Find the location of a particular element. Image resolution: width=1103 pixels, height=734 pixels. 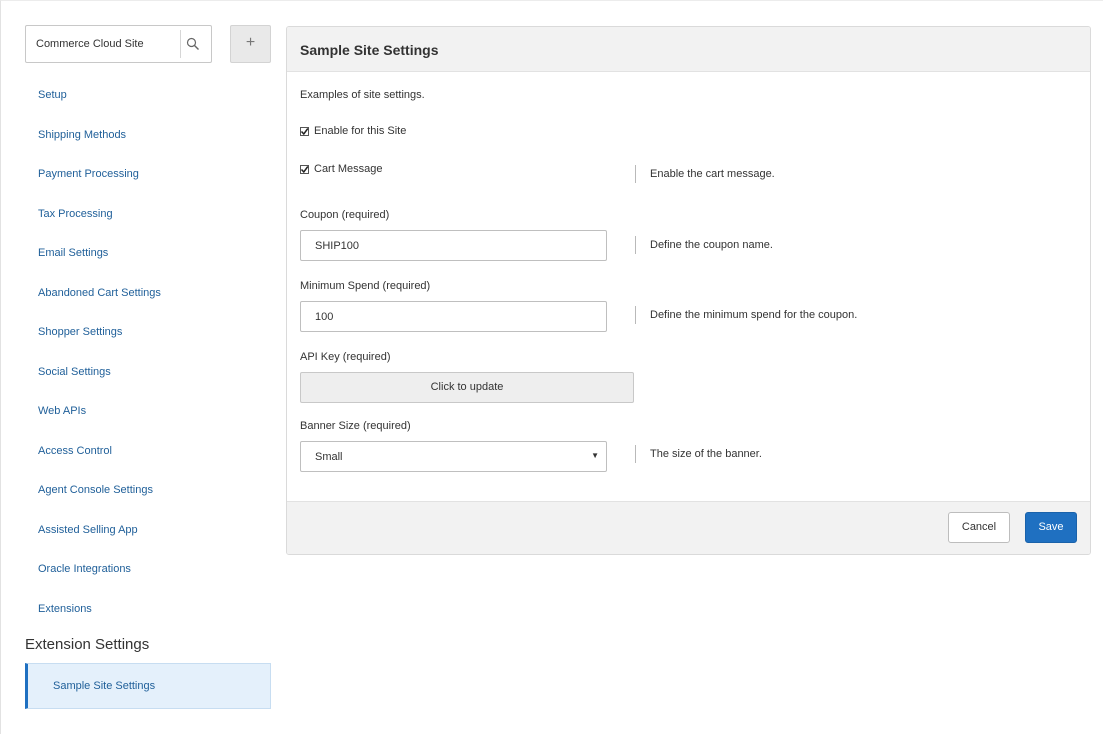

save-button: Save is located at coordinates (1051, 527).